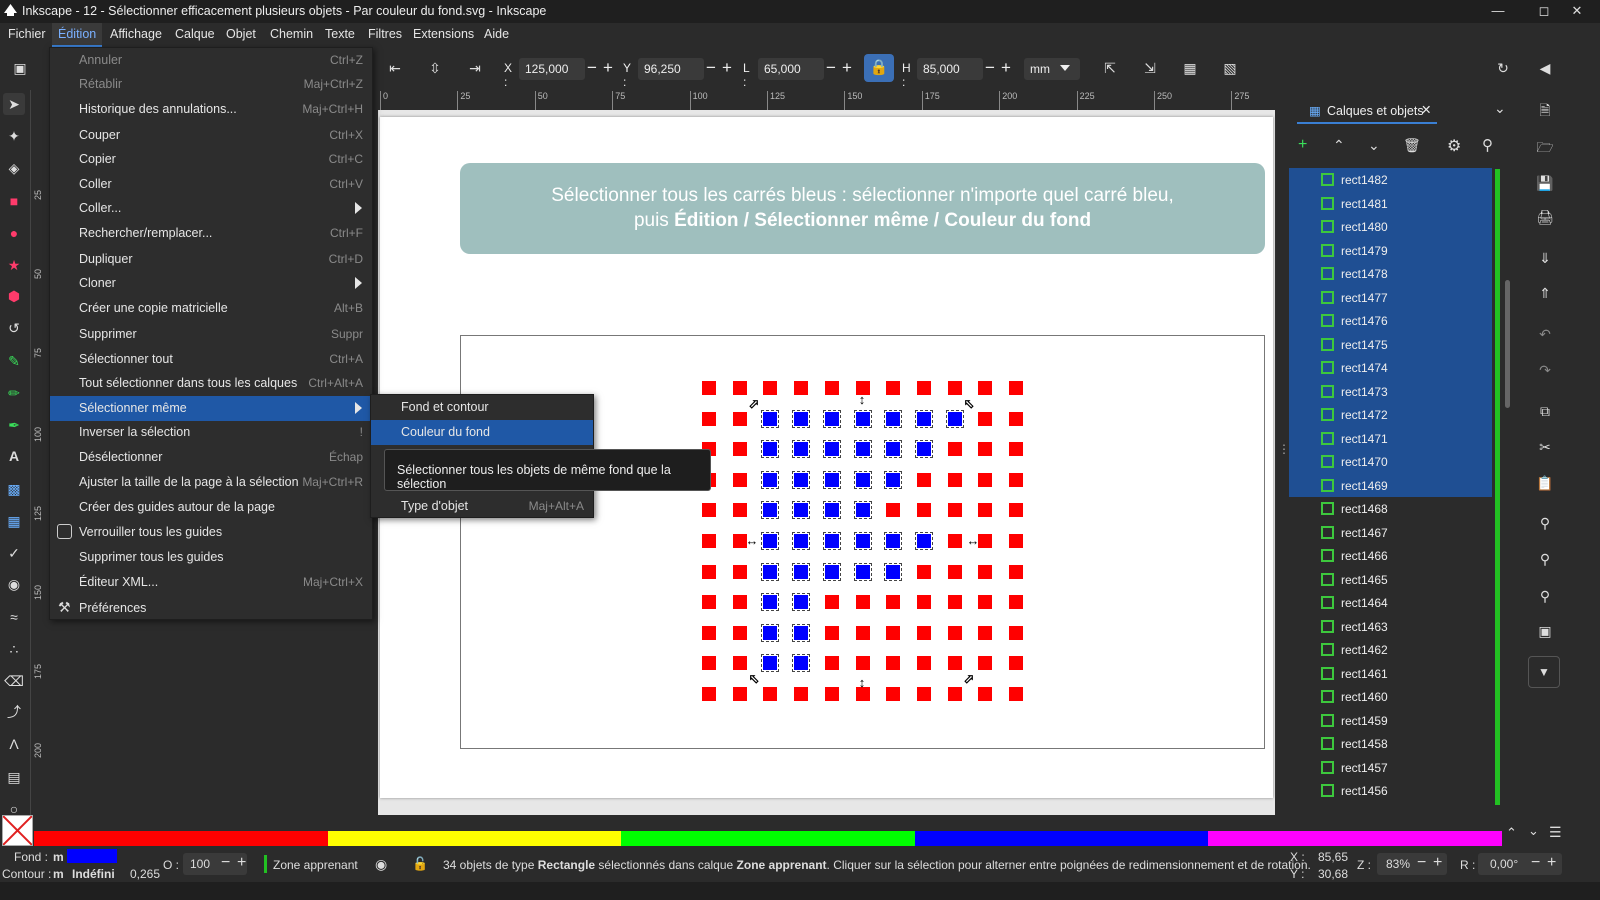  I want to click on object-row: rect1456, so click(1390, 791).